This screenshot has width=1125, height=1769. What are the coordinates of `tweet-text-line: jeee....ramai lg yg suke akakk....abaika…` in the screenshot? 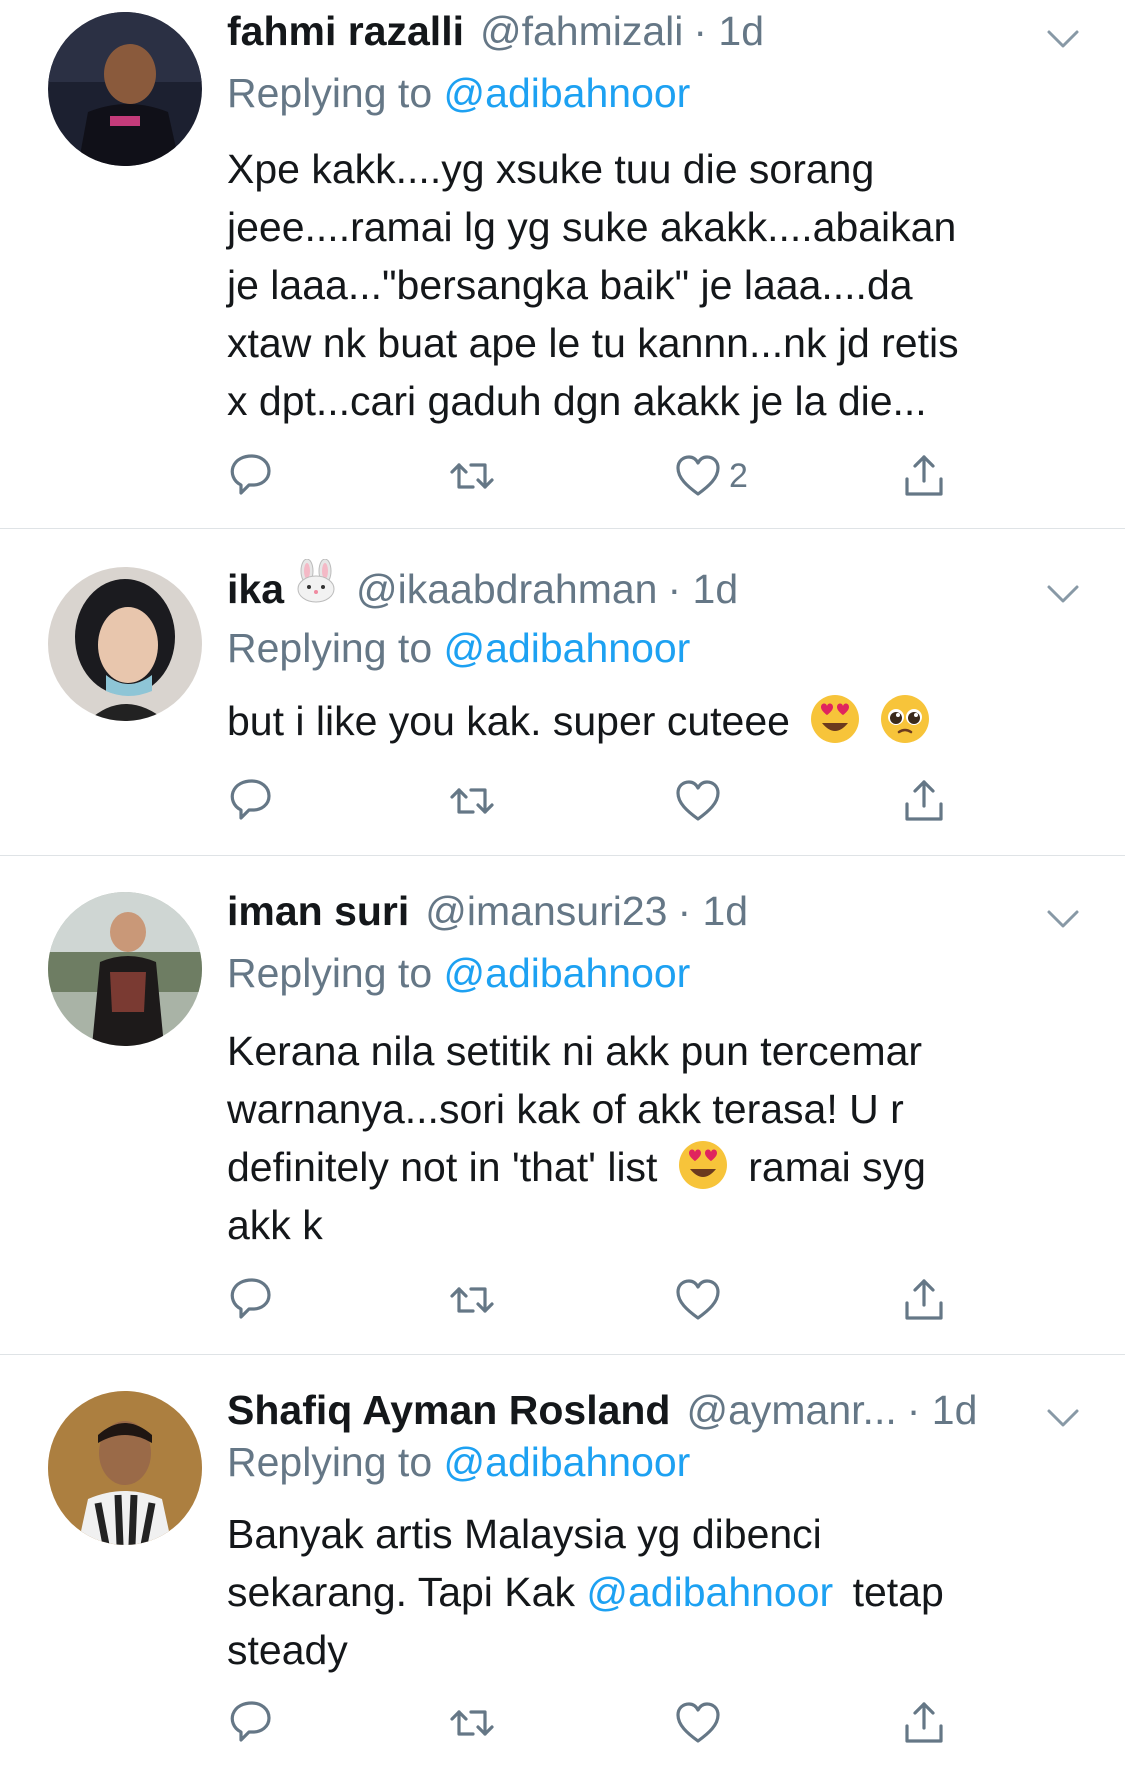 It's located at (592, 227).